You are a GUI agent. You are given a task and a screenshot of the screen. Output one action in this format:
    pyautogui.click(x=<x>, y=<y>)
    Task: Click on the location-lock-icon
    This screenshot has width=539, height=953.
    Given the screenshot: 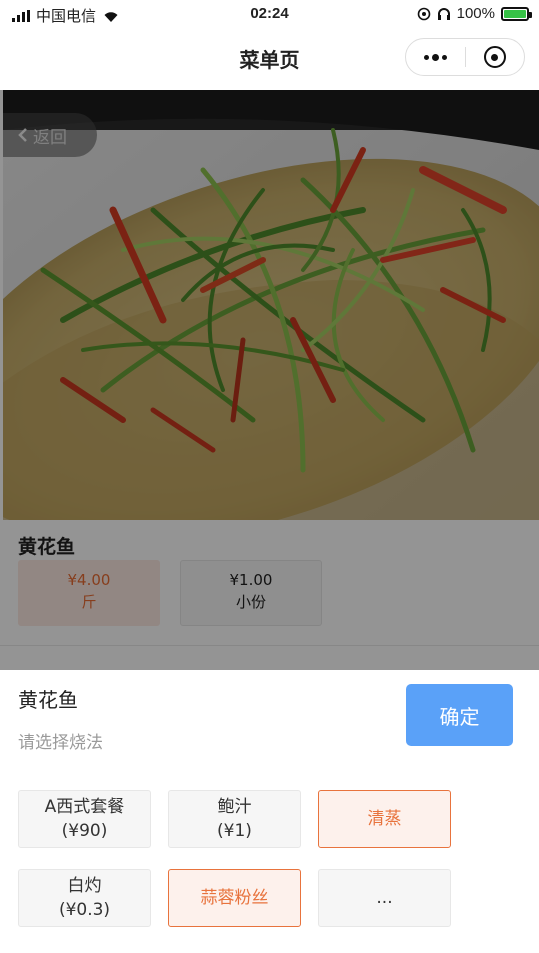 What is the action you would take?
    pyautogui.click(x=423, y=13)
    